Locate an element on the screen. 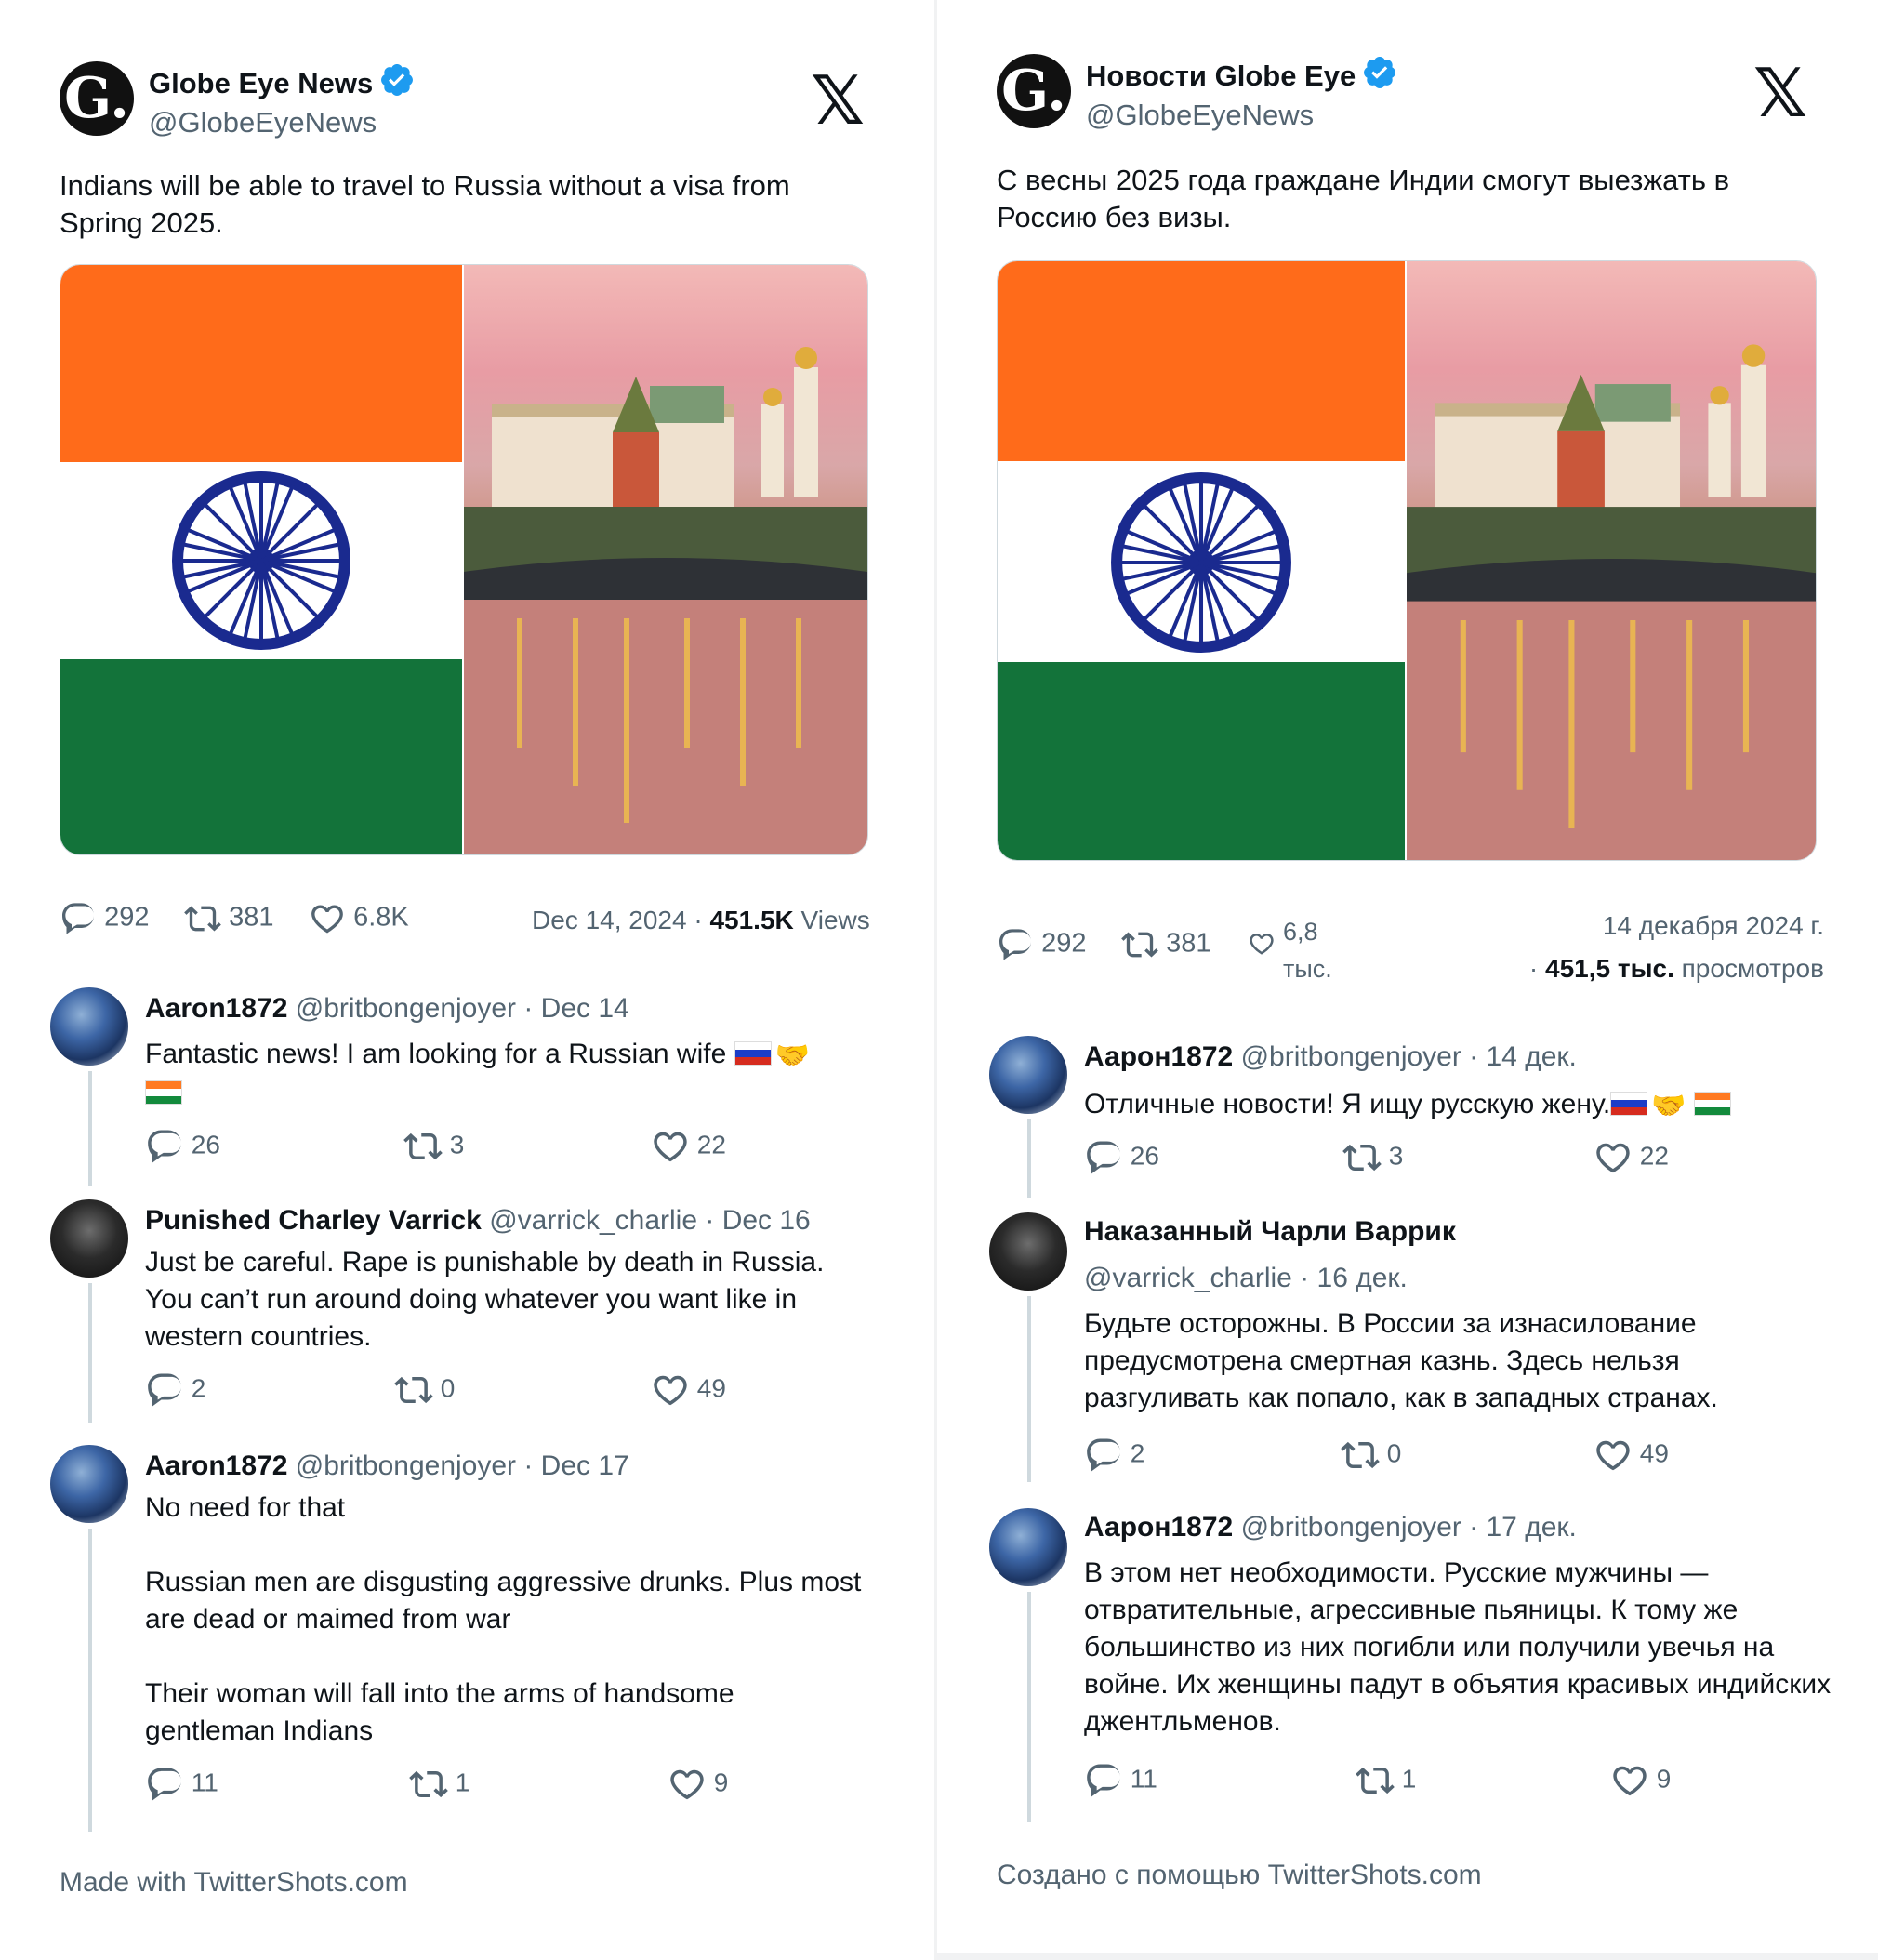 This screenshot has width=1878, height=1960. tweet-like-count: 6.8K is located at coordinates (359, 918).